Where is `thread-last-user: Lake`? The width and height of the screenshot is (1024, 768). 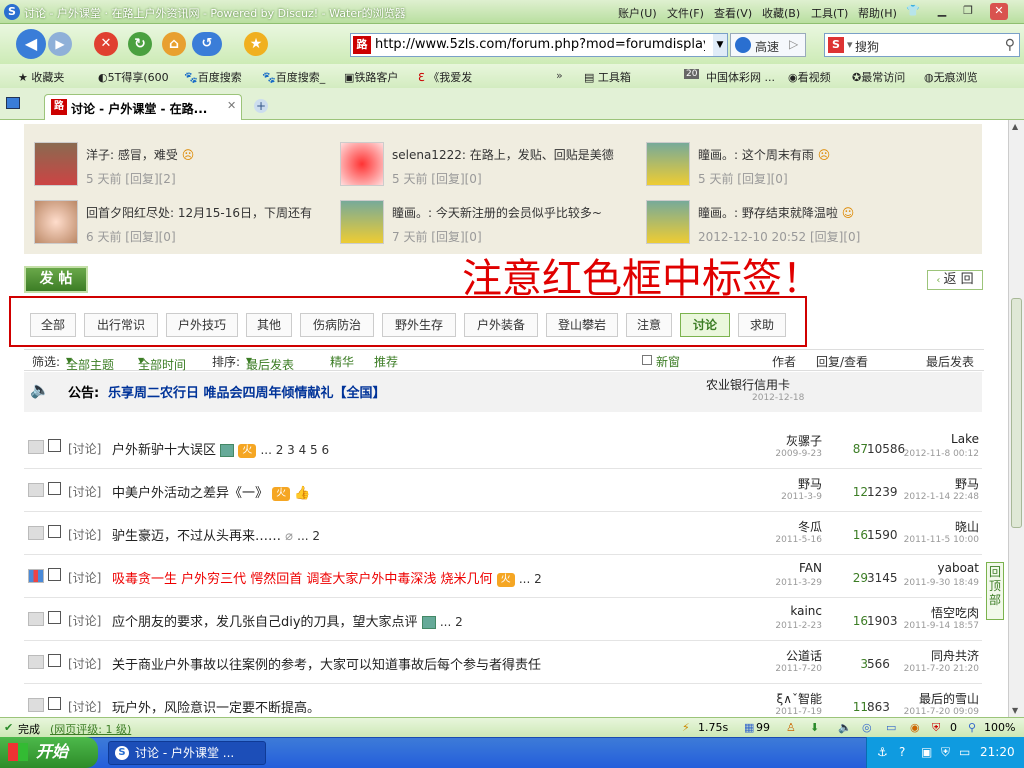 thread-last-user: Lake is located at coordinates (931, 439).